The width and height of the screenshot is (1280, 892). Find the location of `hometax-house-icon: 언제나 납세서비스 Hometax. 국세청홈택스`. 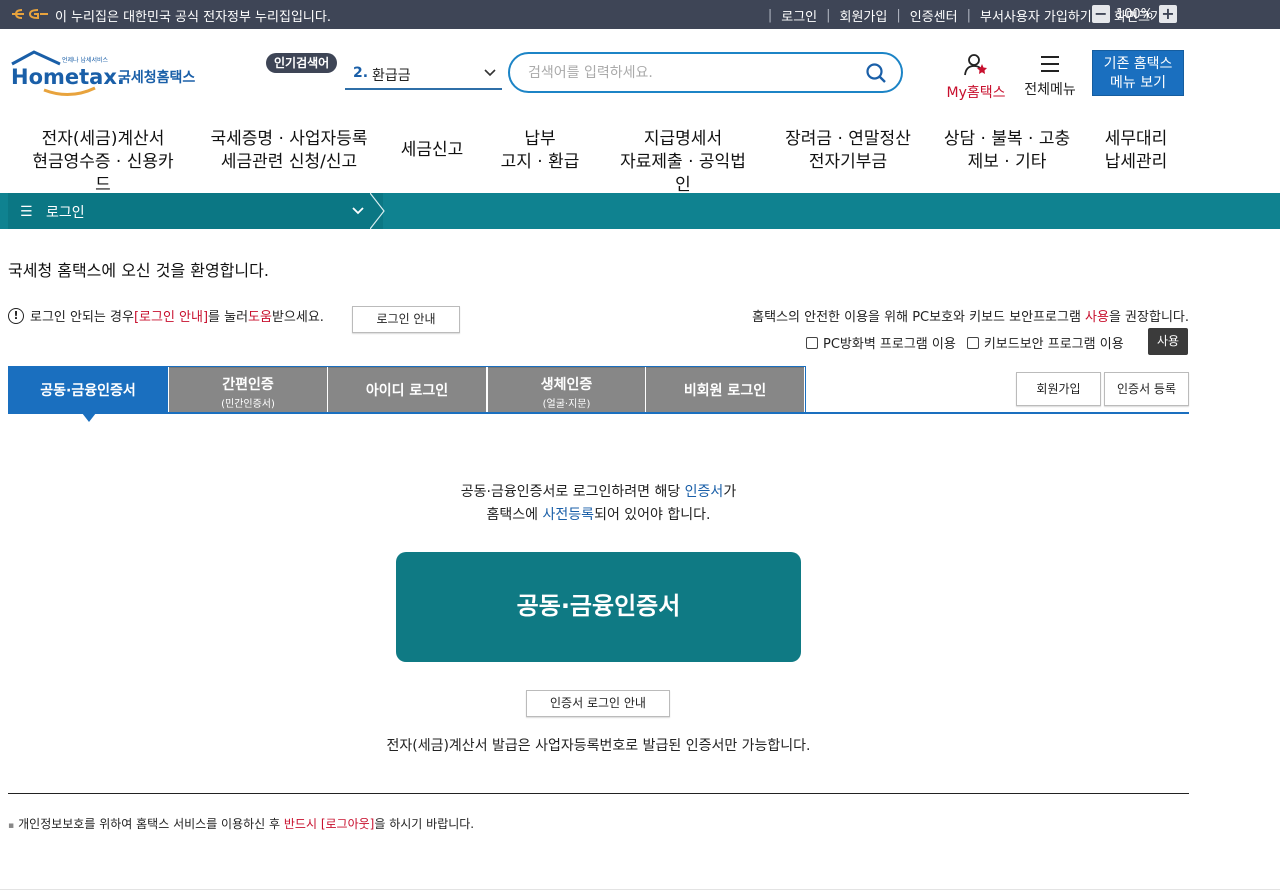

hometax-house-icon: 언제나 납세서비스 Hometax. 국세청홈택스 is located at coordinates (110, 75).